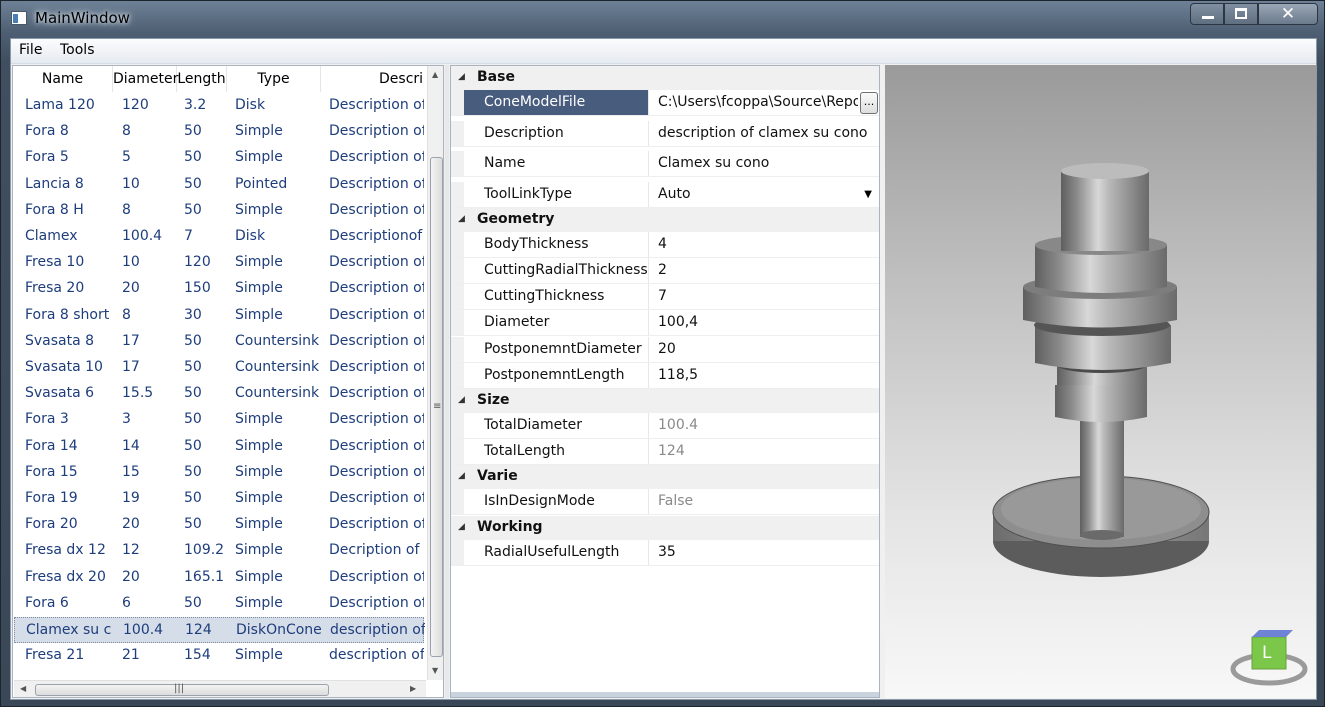  I want to click on category-size: ◢ Size, so click(665, 400).